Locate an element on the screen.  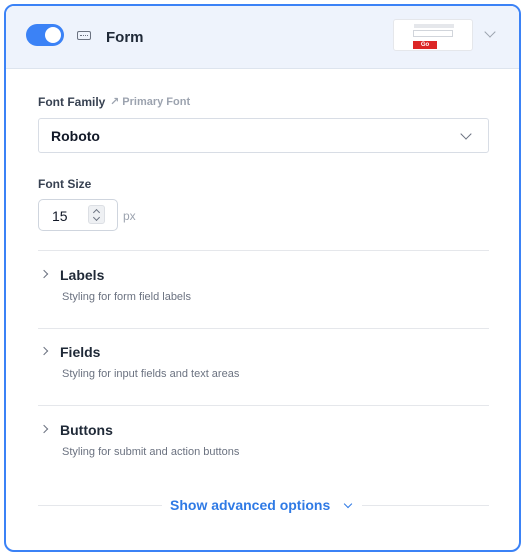
toggle-knob is located at coordinates (53, 35).